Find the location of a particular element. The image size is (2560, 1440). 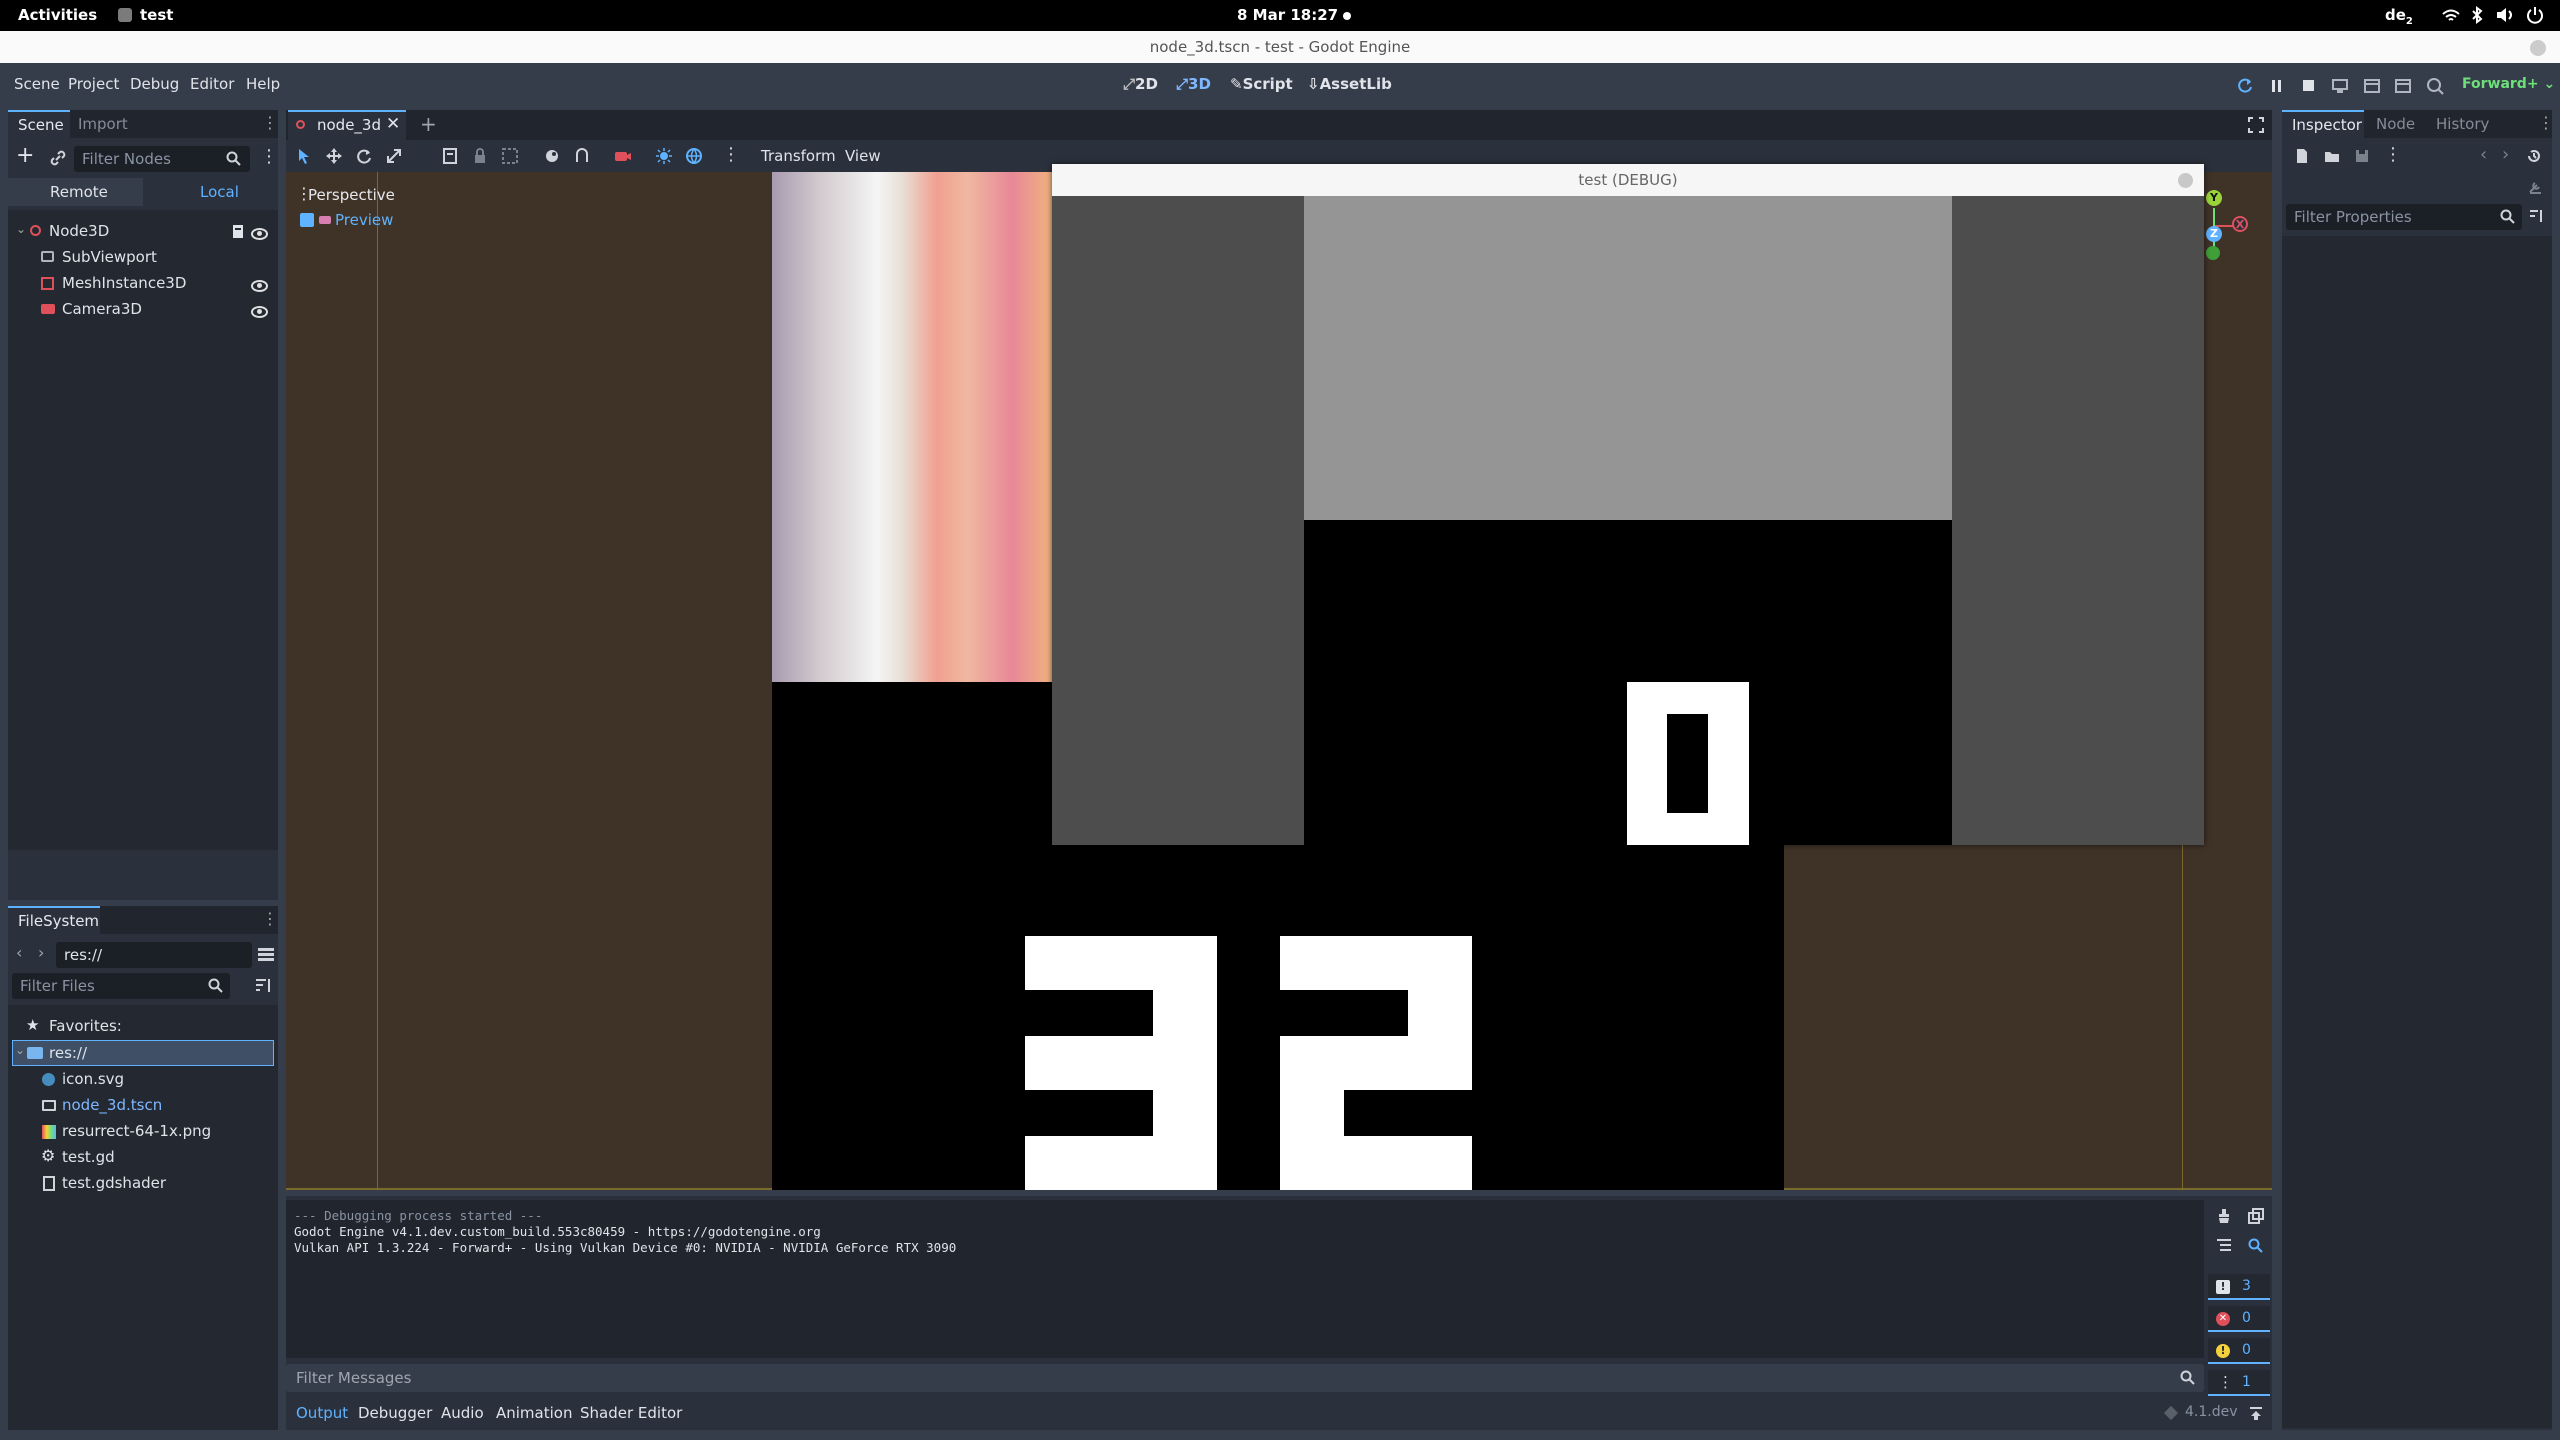

file-item: ⚙ test.gd is located at coordinates (143, 1158).